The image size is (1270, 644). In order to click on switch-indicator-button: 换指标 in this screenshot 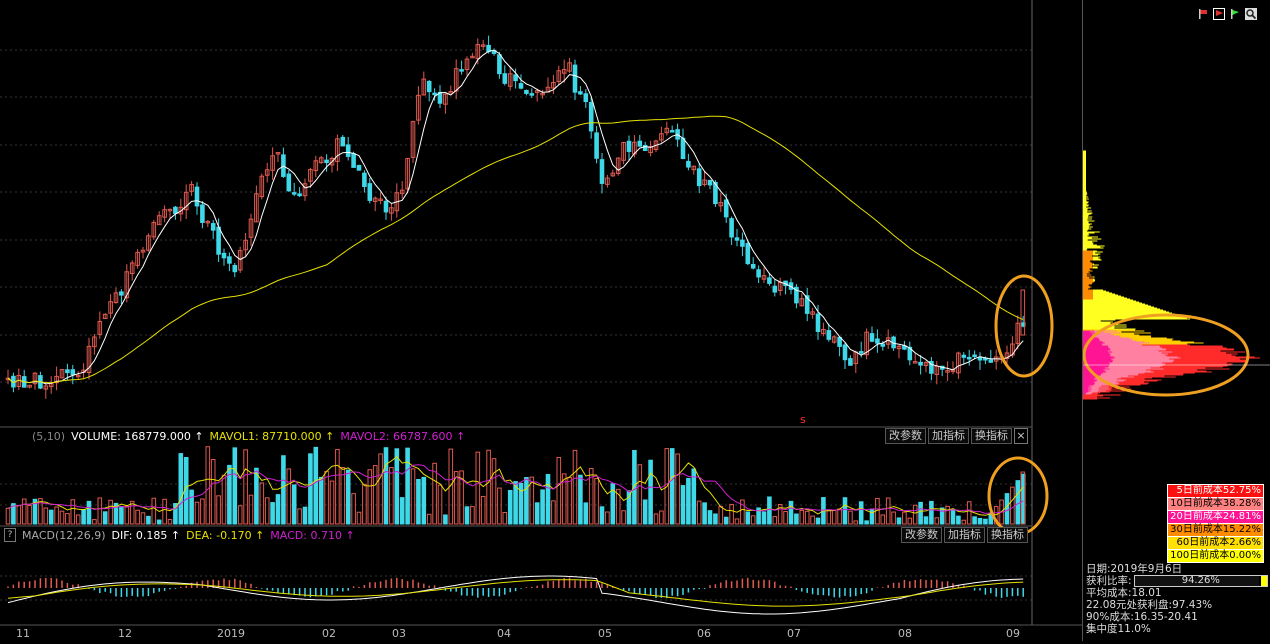, I will do `click(991, 436)`.